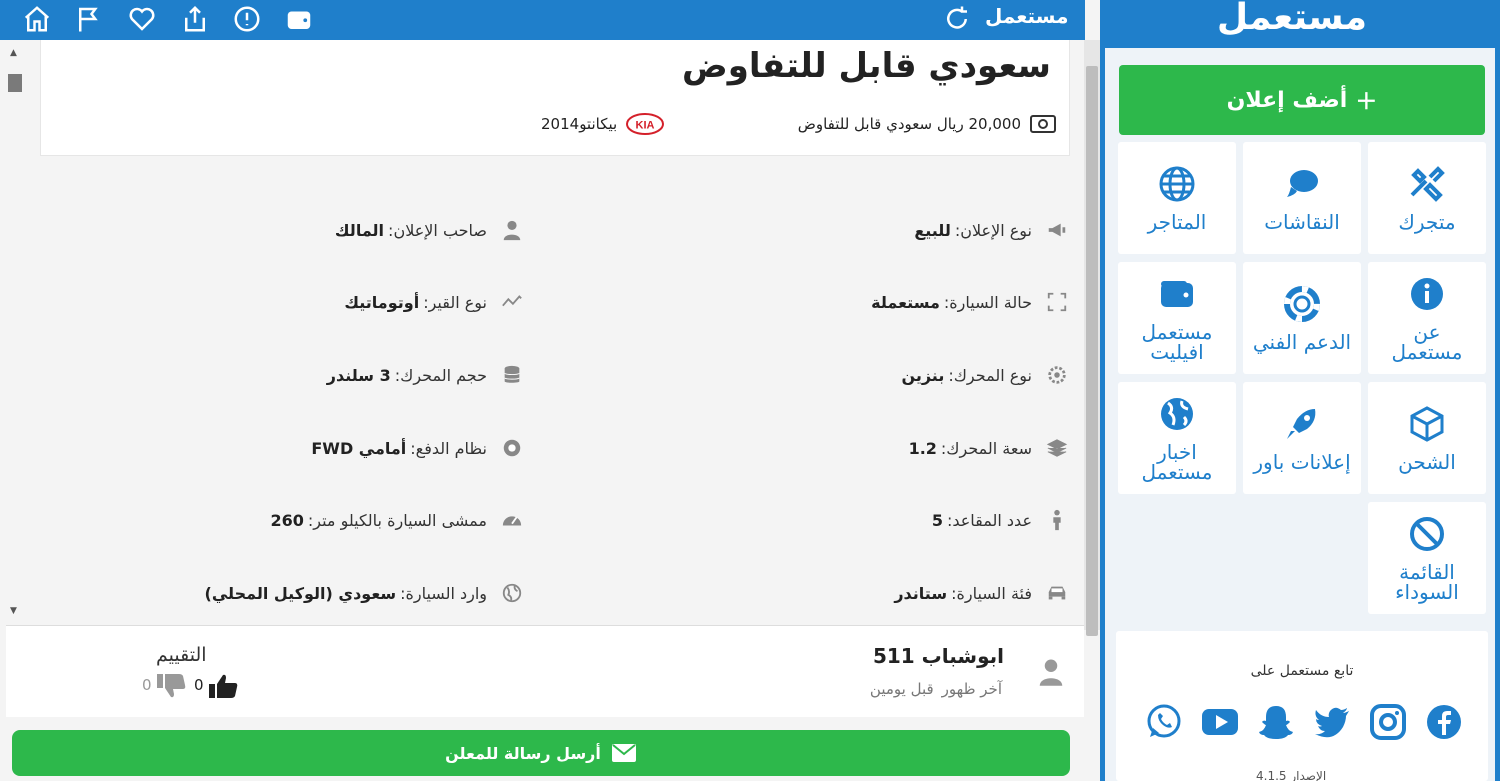 The width and height of the screenshot is (1500, 781). What do you see at coordinates (1302, 428) in the screenshot?
I see `rocket-icon` at bounding box center [1302, 428].